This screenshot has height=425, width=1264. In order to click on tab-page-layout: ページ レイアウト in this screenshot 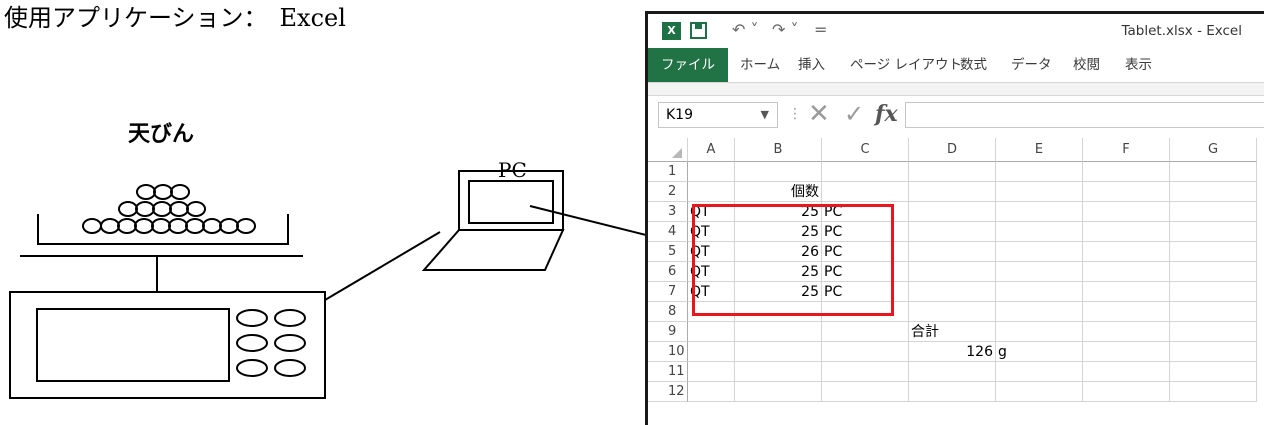, I will do `click(906, 65)`.